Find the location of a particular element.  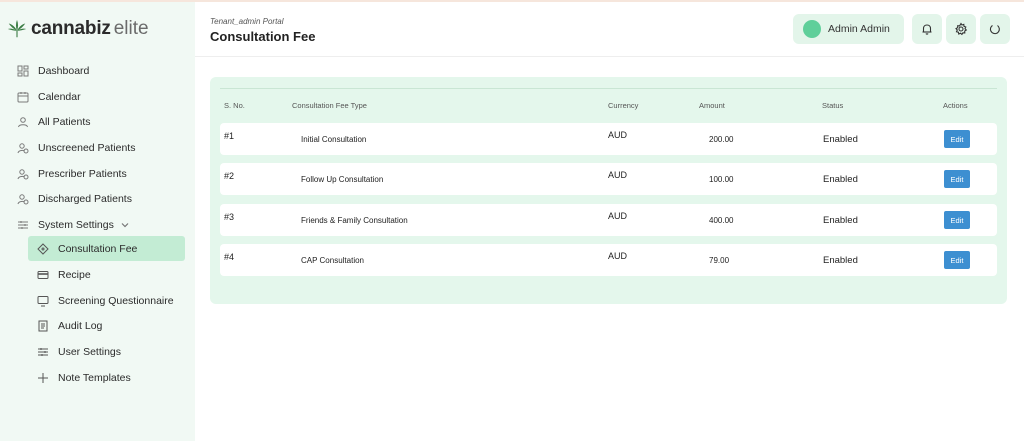

leaf-logo-icon is located at coordinates (17, 28).